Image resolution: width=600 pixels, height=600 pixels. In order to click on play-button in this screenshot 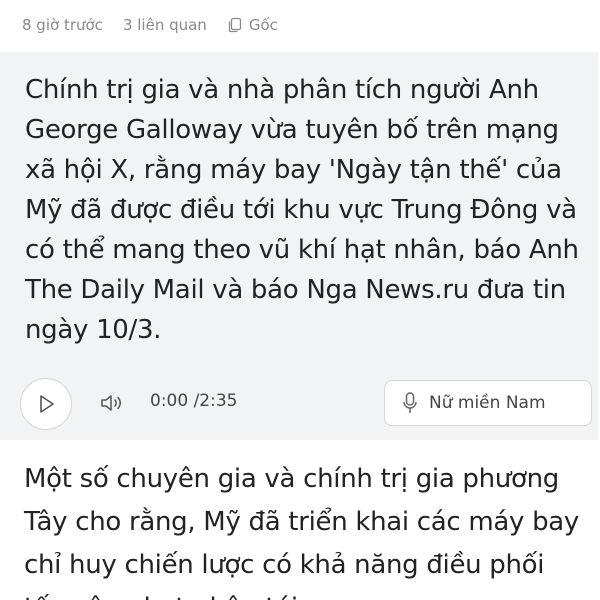, I will do `click(46, 404)`.